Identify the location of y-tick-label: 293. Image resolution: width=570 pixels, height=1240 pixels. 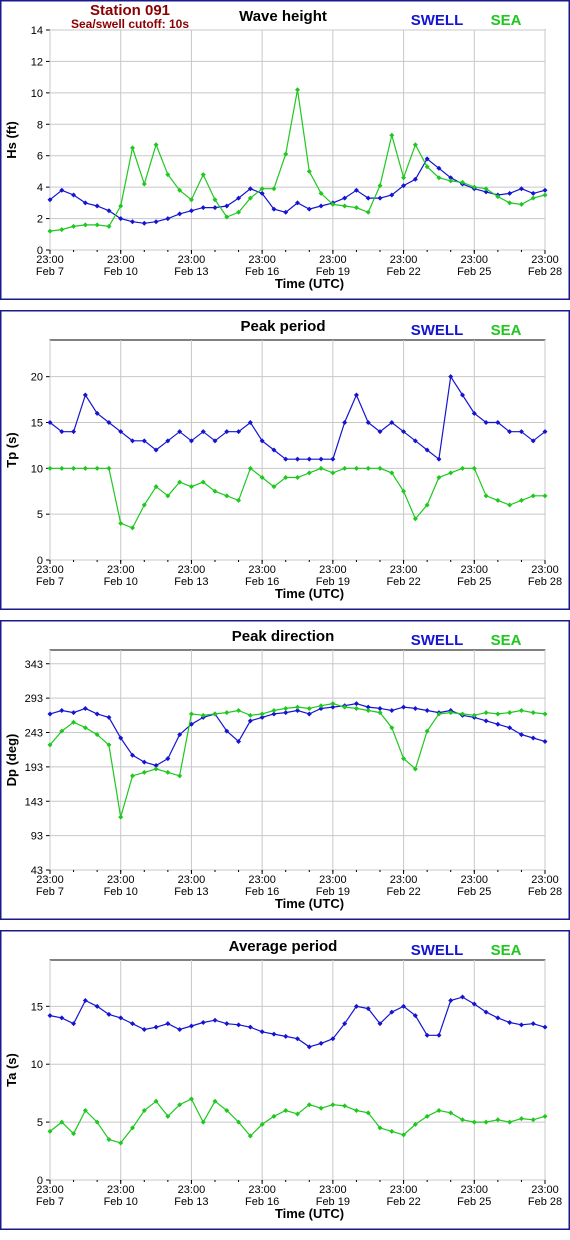
(34, 699).